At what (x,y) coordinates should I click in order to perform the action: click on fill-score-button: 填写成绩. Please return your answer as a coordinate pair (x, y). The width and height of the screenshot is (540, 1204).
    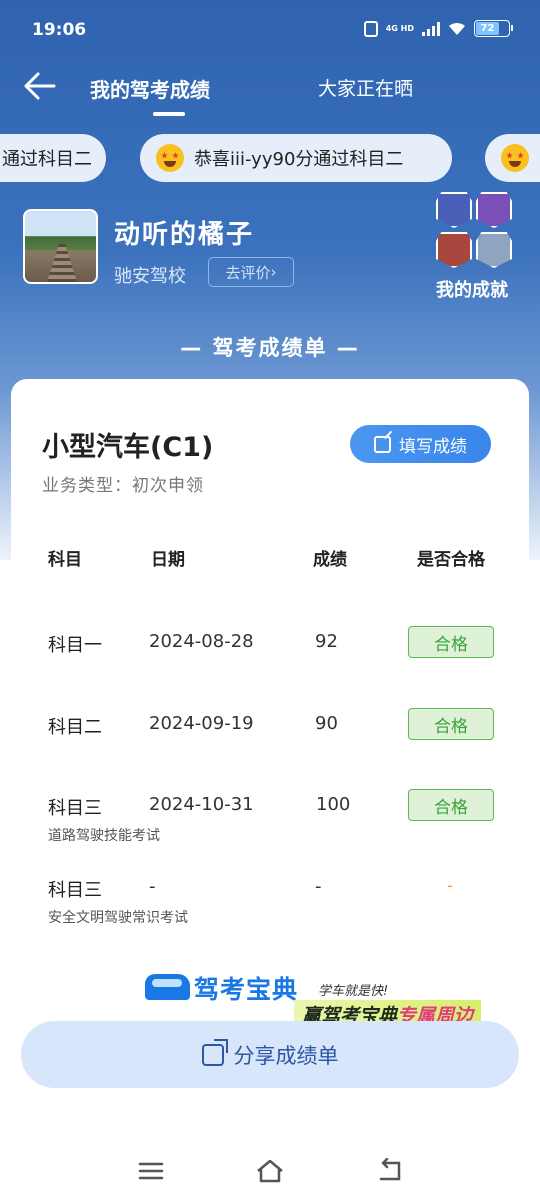
    Looking at the image, I should click on (420, 444).